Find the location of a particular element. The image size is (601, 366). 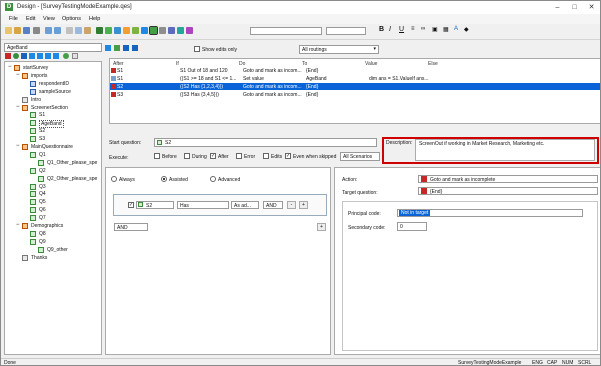

tree-item-label: Q1 is located at coordinates (42, 155).